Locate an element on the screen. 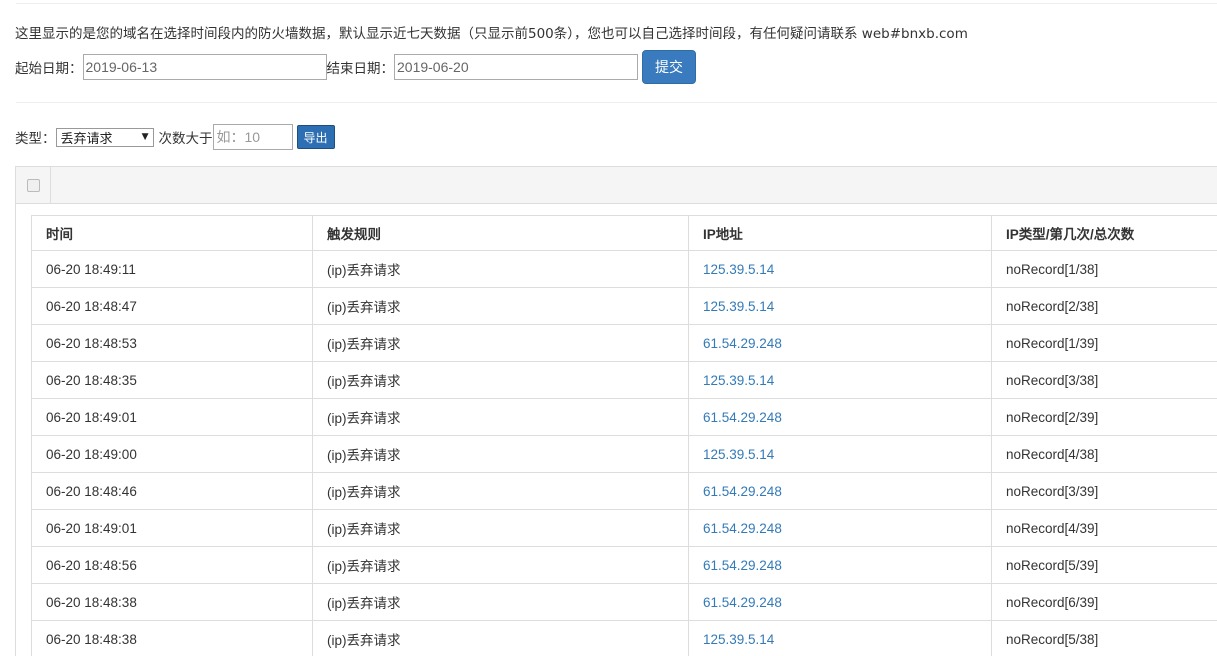  dropdown-arrow-icon: ▼ is located at coordinates (145, 137).